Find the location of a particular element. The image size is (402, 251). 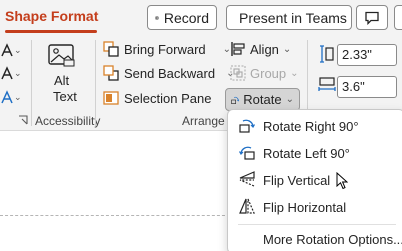

tab-shape-format: Shape Format is located at coordinates (51, 16).